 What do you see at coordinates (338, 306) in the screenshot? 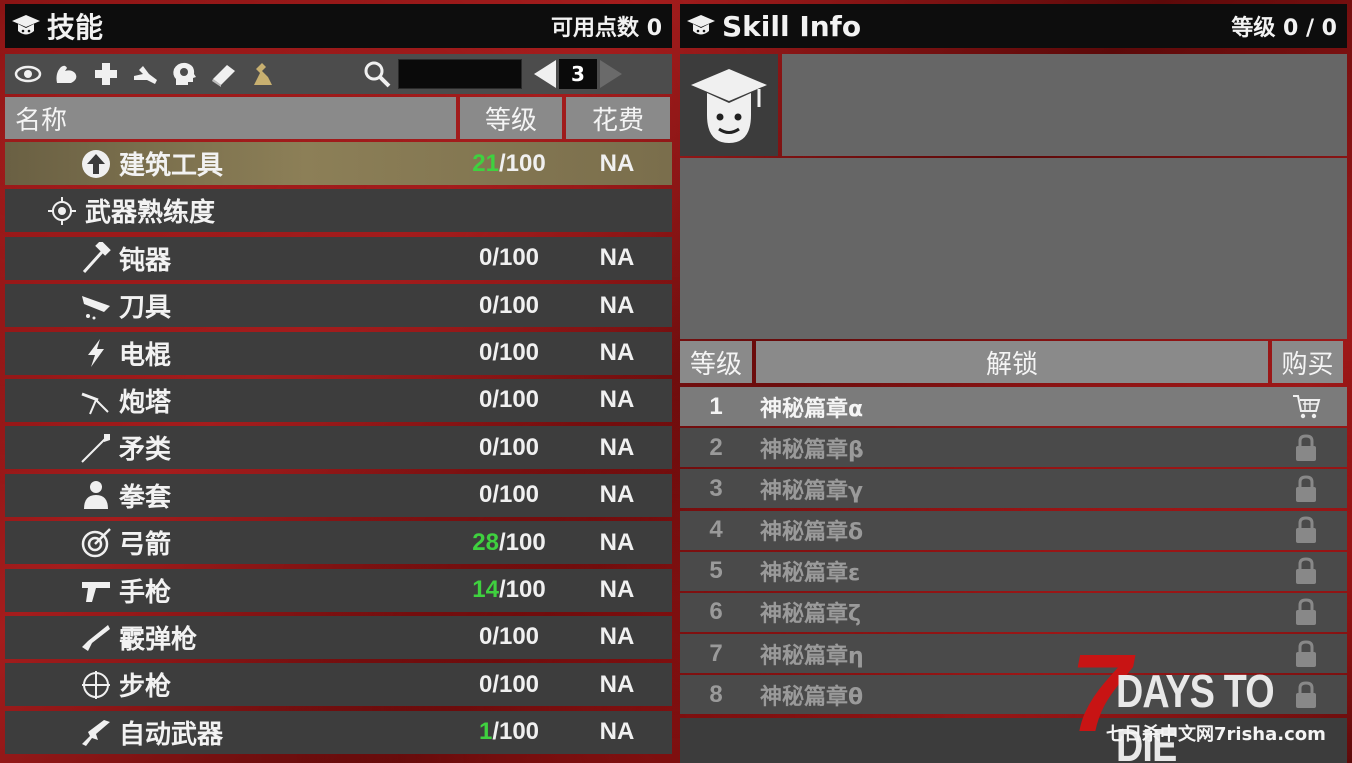
I see `skill-row: 刀具 0/100 NA` at bounding box center [338, 306].